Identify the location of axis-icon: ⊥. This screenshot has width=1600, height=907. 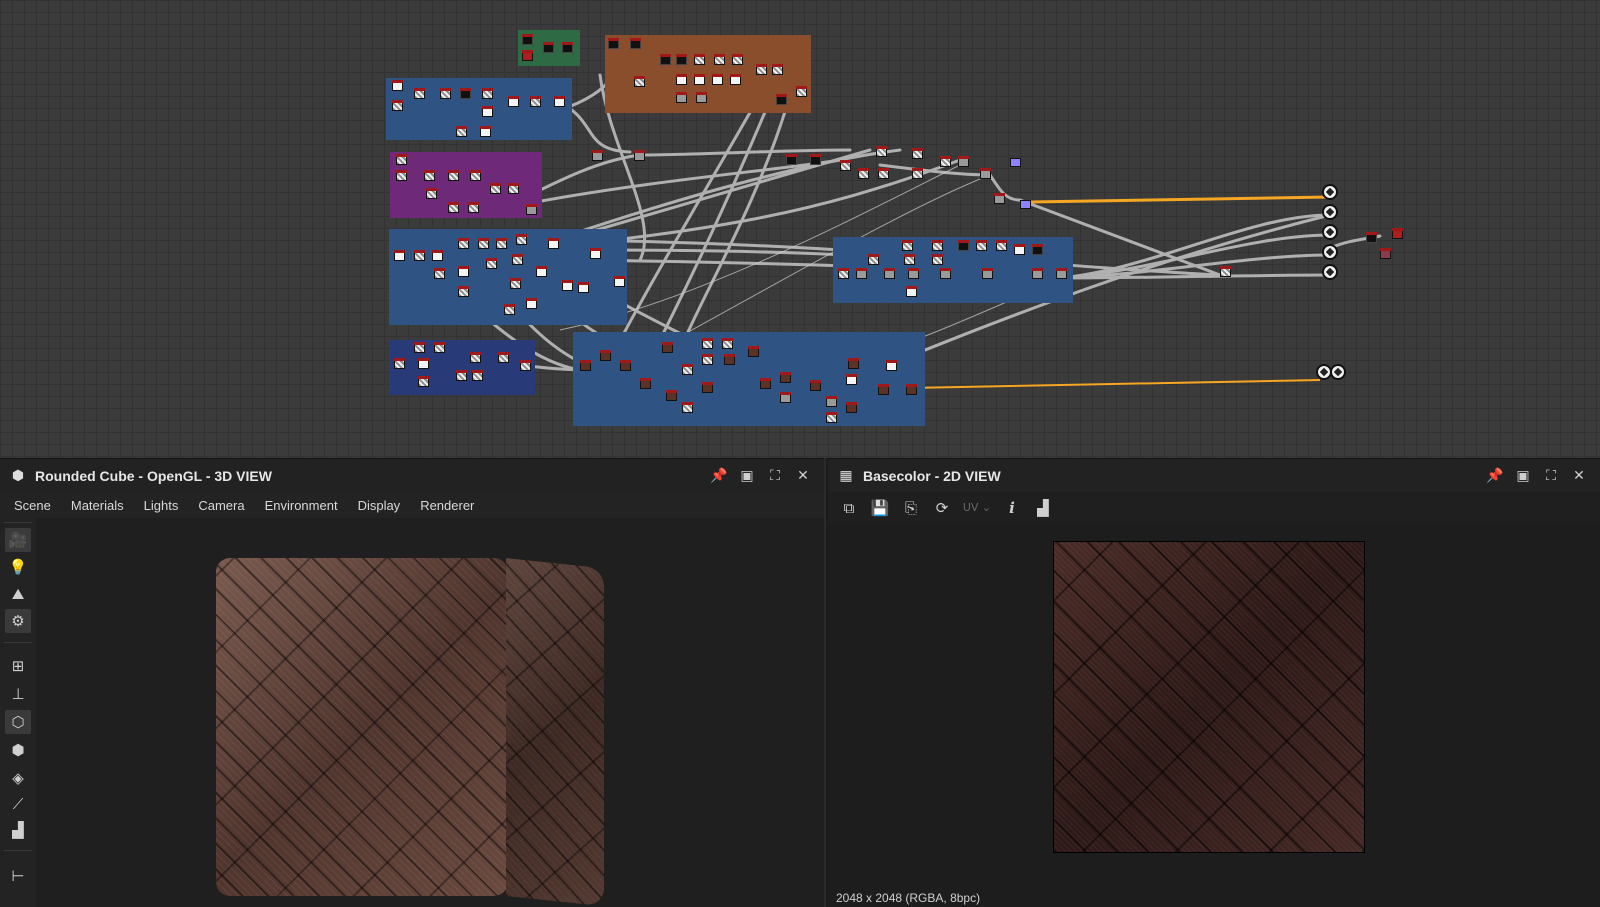
(18, 694).